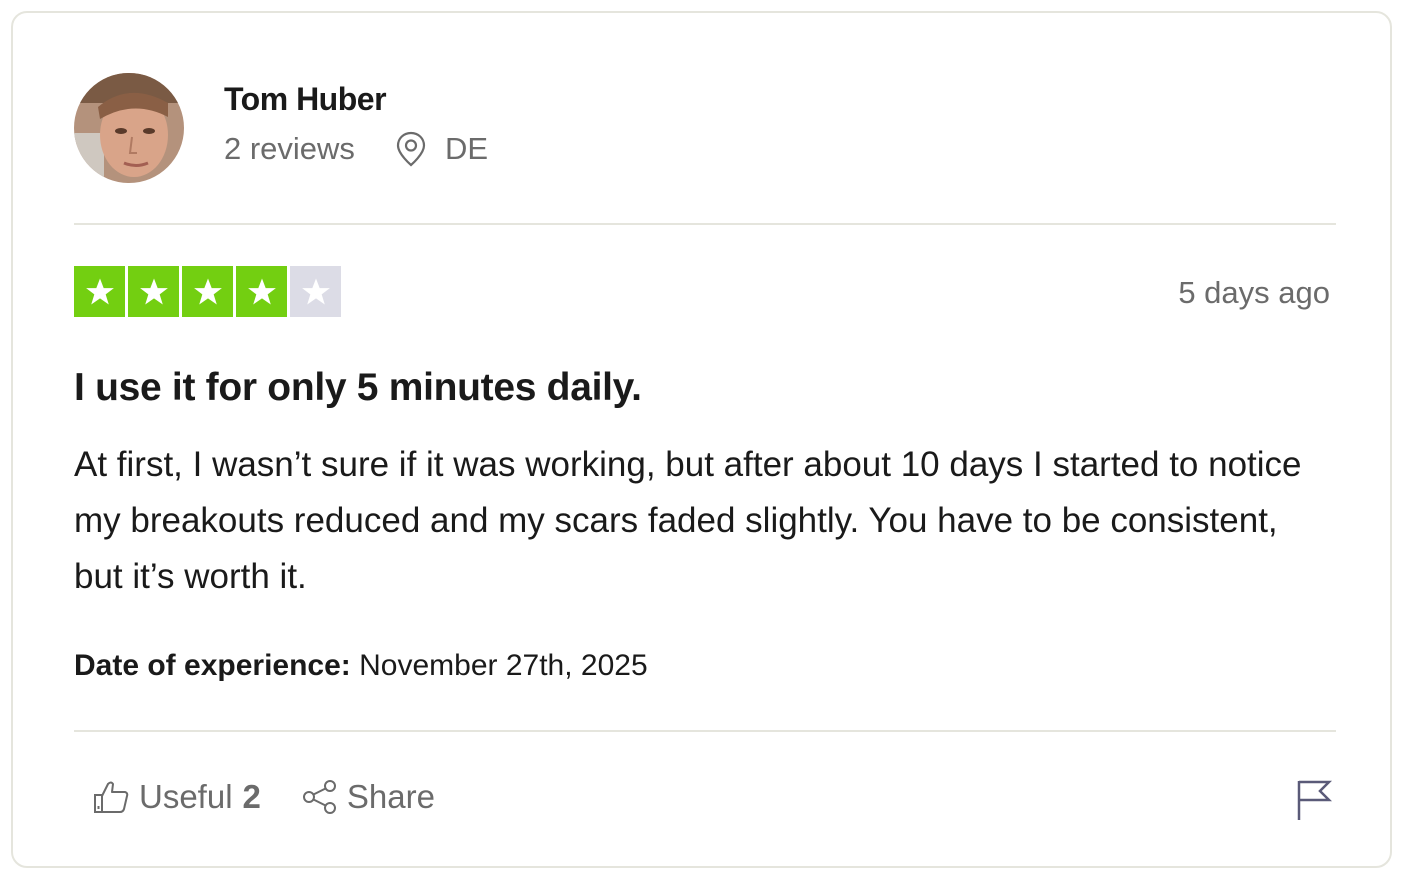 The height and width of the screenshot is (882, 1405). I want to click on date-of-experience: Date of experience: November 27th, 2025, so click(361, 666).